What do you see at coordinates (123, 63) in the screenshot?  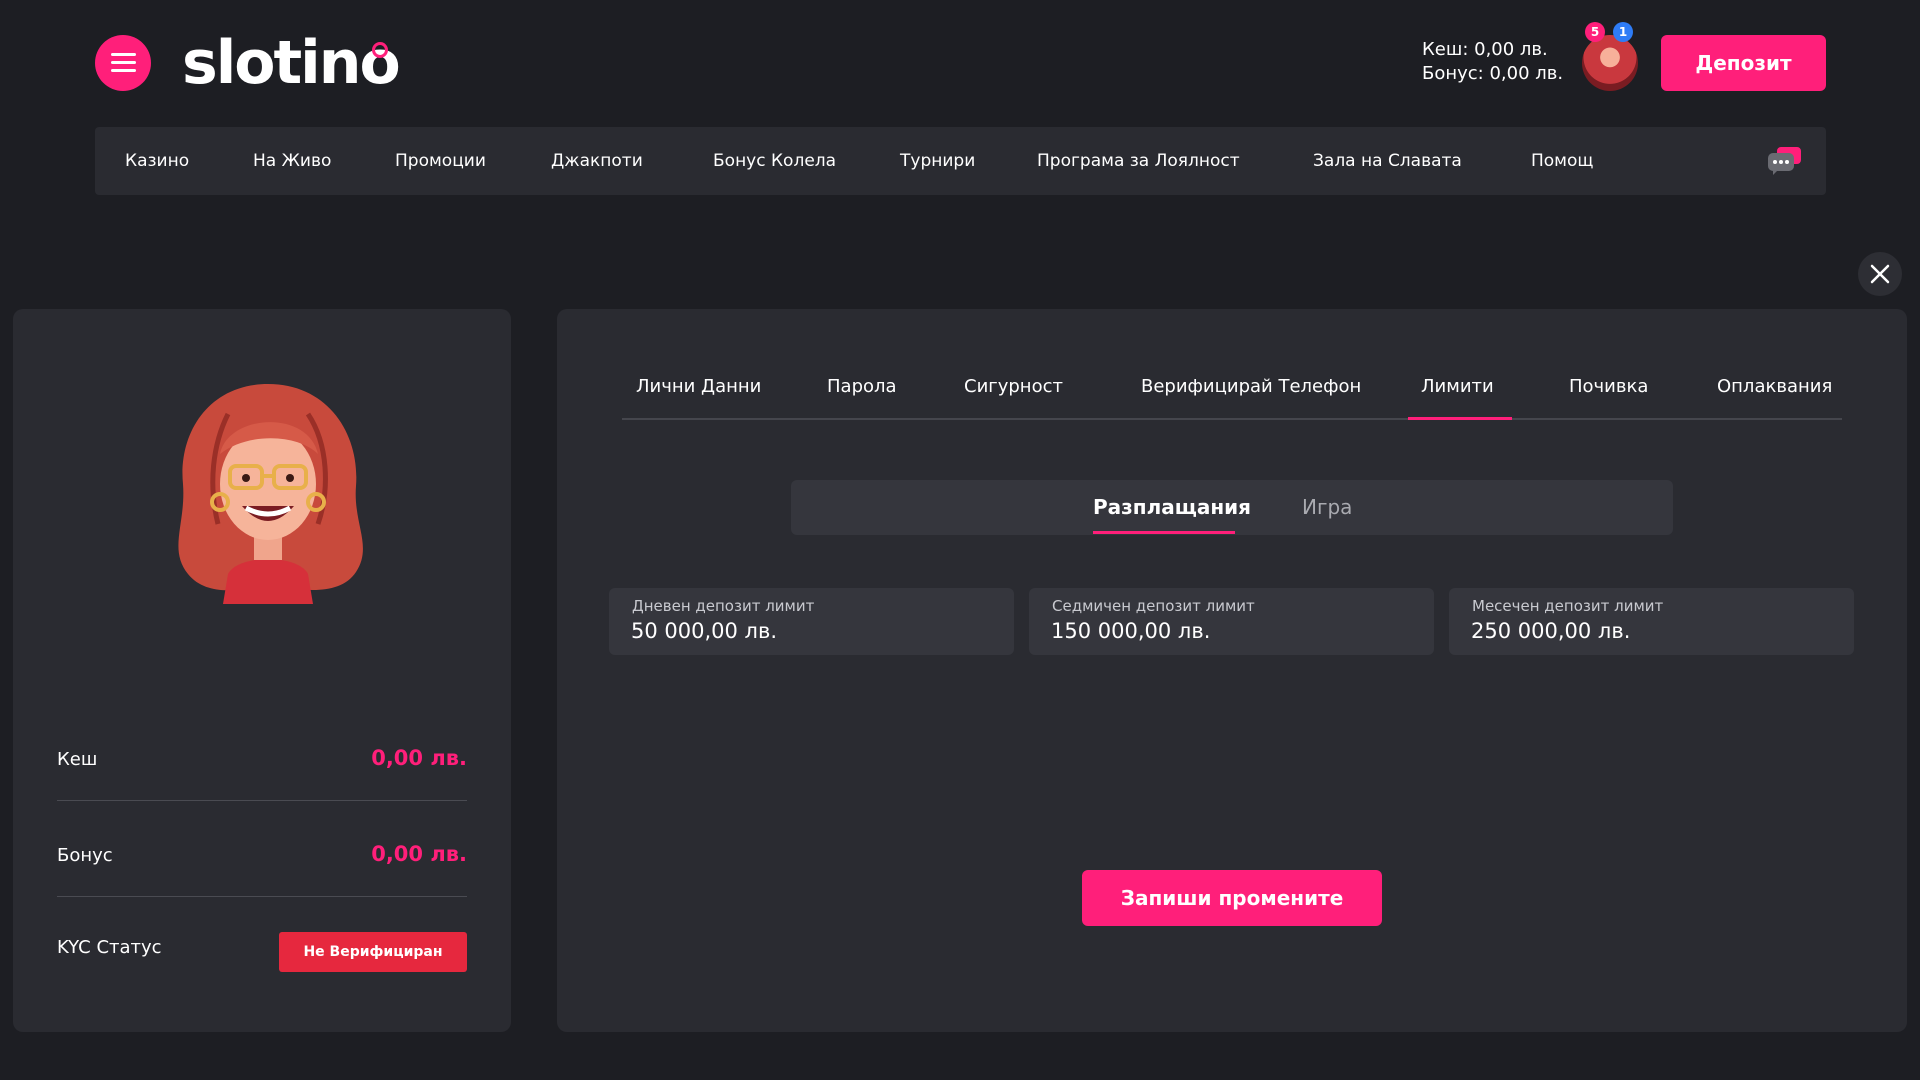 I see `menu-button` at bounding box center [123, 63].